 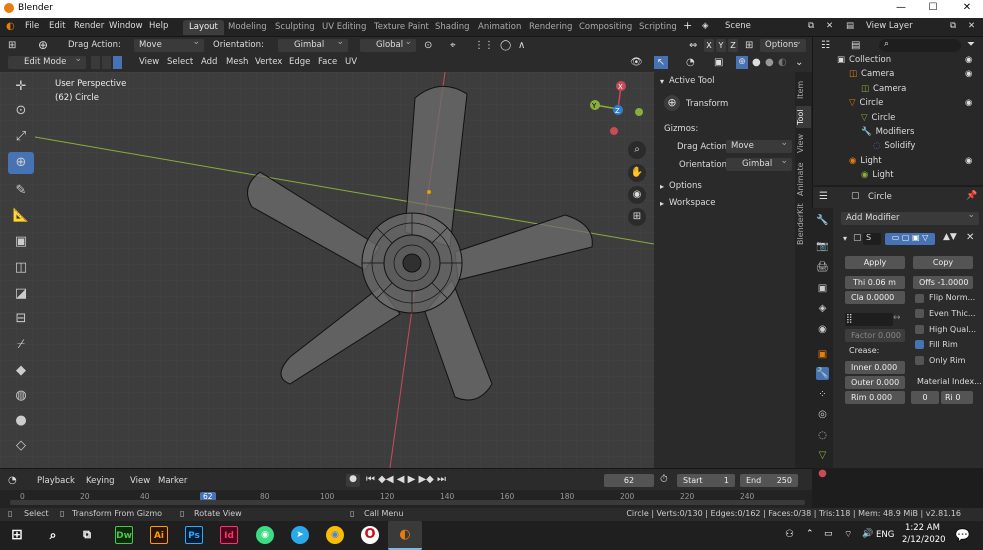 What do you see at coordinates (637, 150) in the screenshot?
I see `zoom-icon: ⌕` at bounding box center [637, 150].